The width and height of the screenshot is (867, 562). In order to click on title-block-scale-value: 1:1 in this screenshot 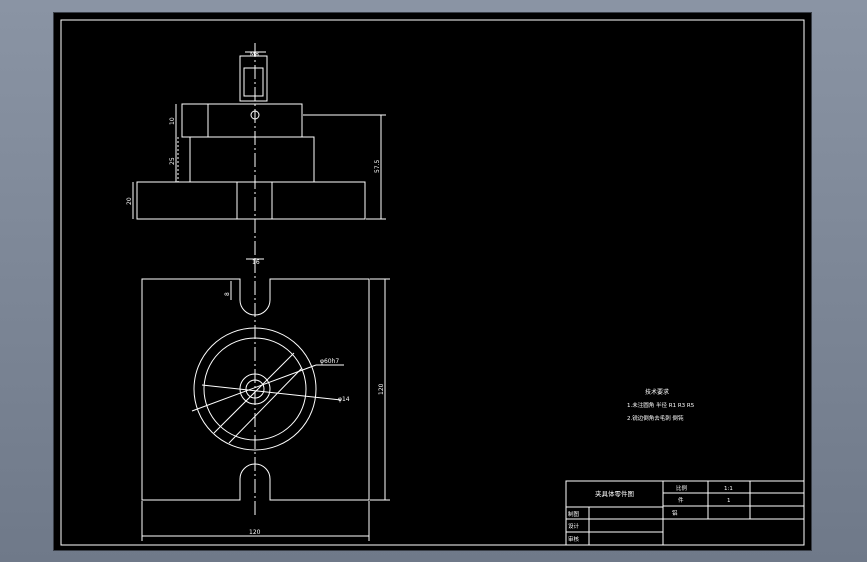, I will do `click(728, 489)`.